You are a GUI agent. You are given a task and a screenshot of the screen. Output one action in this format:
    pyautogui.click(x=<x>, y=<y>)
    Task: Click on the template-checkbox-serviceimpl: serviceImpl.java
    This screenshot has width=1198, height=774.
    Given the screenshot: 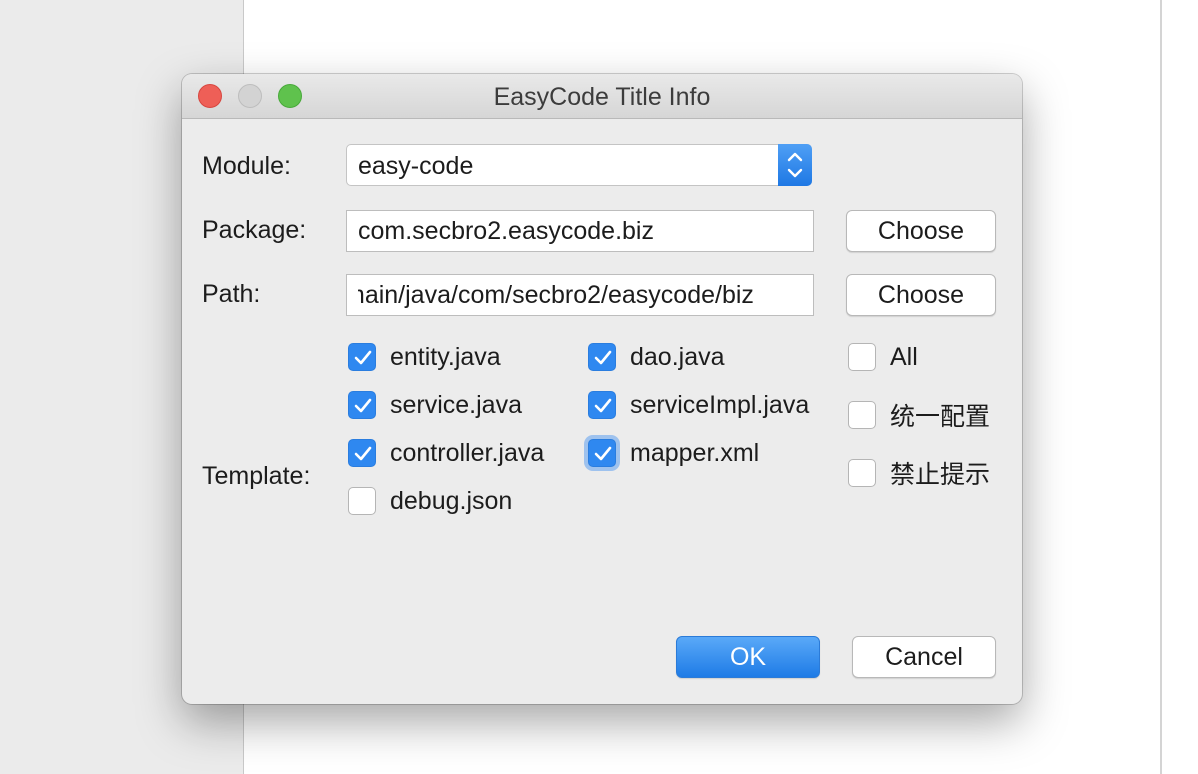 What is the action you would take?
    pyautogui.click(x=698, y=405)
    